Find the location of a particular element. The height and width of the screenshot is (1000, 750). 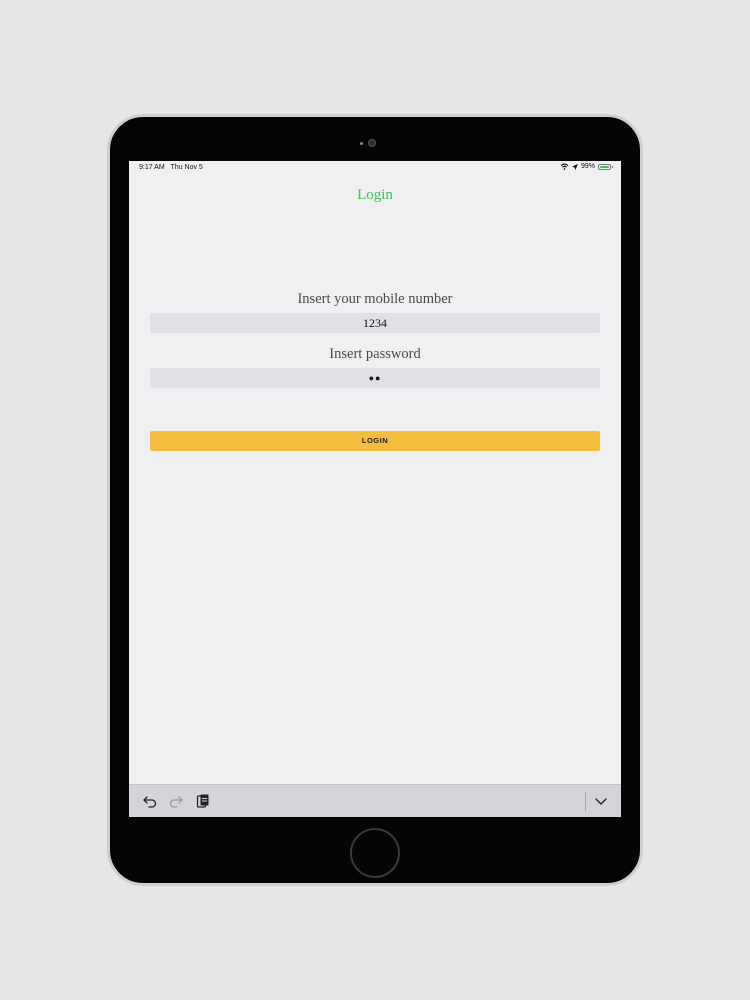

paste-icon is located at coordinates (202, 801).